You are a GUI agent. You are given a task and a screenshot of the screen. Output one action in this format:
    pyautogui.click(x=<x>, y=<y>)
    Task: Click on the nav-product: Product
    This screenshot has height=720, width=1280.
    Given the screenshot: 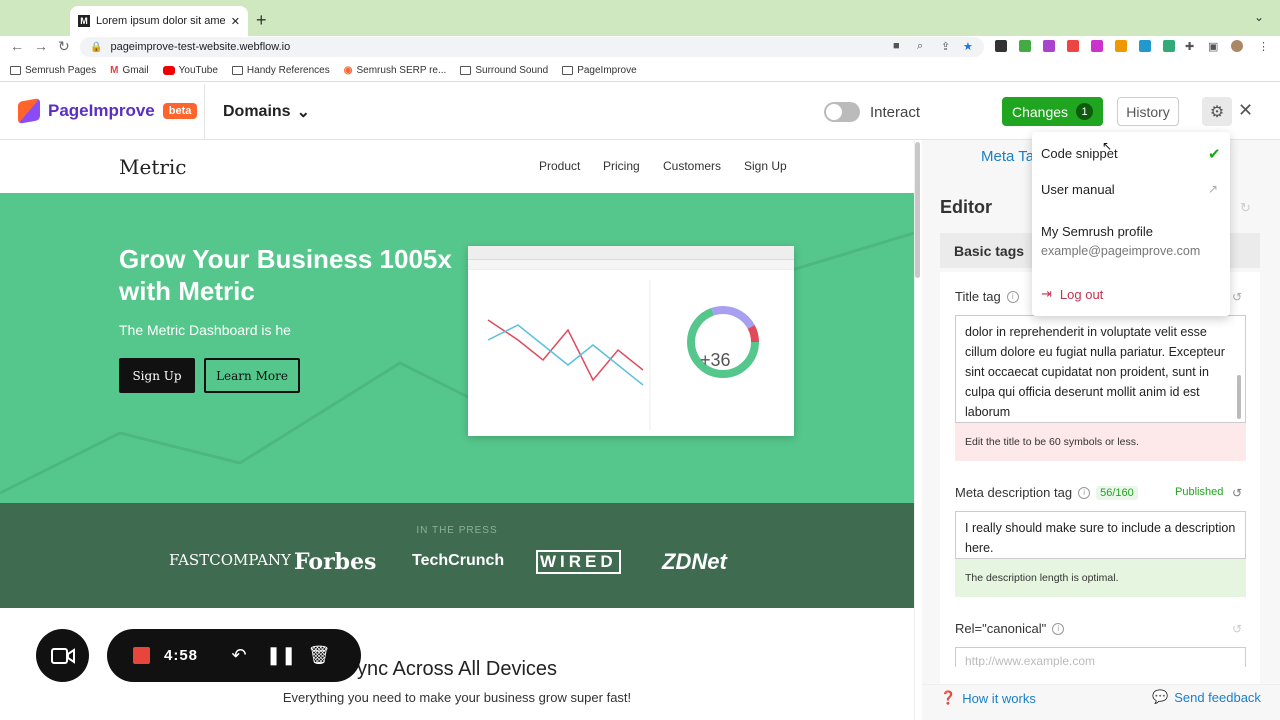 What is the action you would take?
    pyautogui.click(x=559, y=166)
    